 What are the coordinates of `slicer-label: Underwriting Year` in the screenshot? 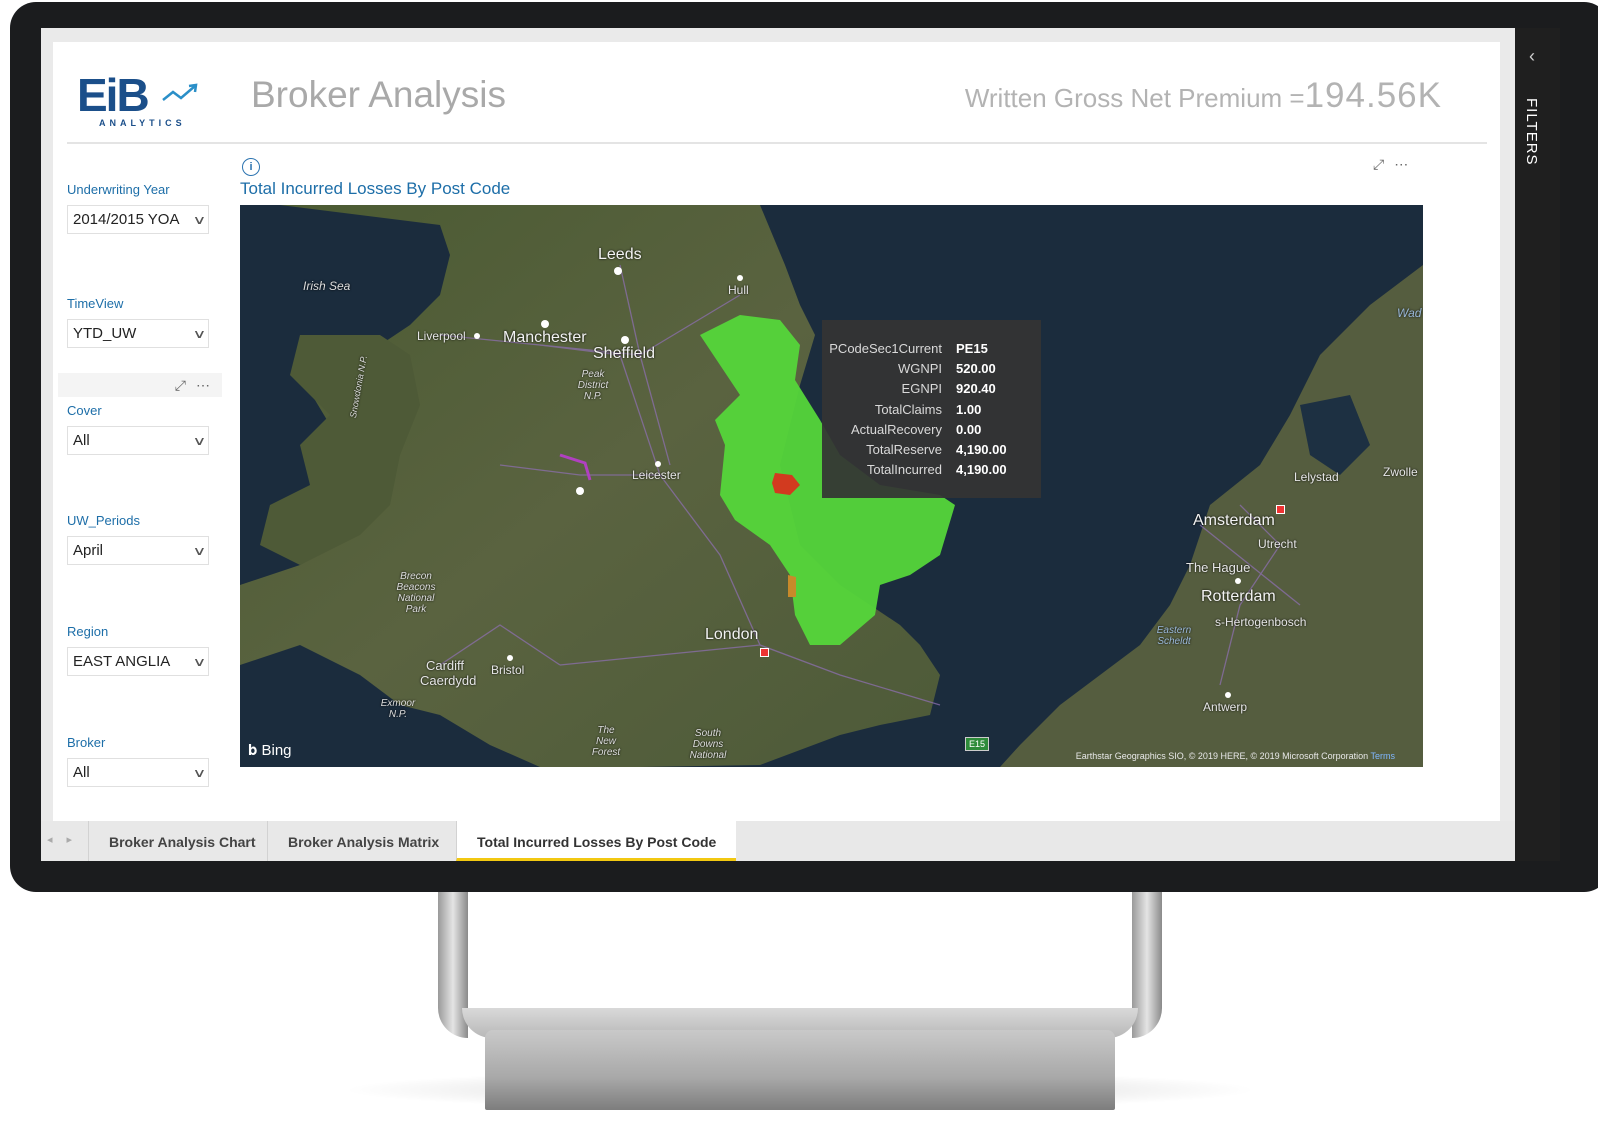 It's located at (118, 189).